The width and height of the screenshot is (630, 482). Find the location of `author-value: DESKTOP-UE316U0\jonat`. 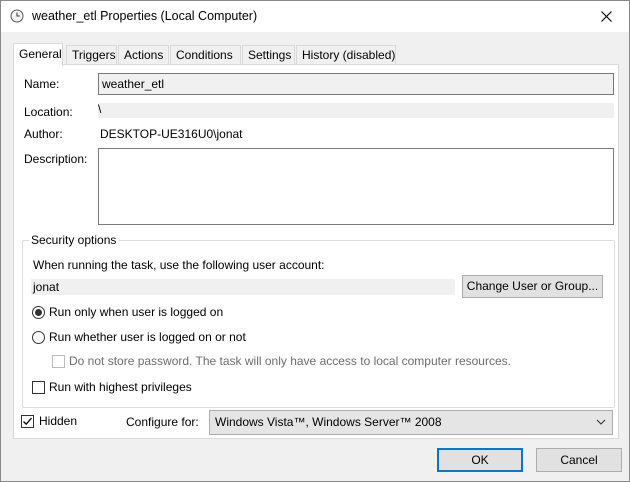

author-value: DESKTOP-UE316U0\jonat is located at coordinates (171, 134).